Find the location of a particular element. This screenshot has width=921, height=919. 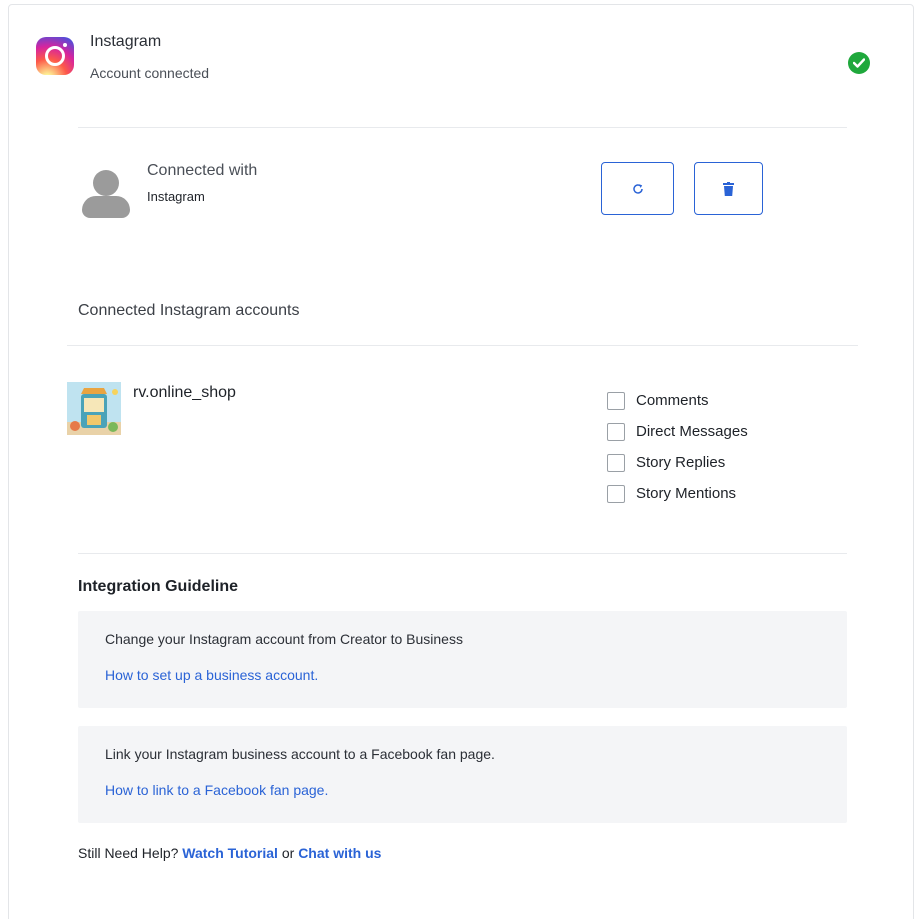

option-story-replies: Story Replies is located at coordinates (677, 462).